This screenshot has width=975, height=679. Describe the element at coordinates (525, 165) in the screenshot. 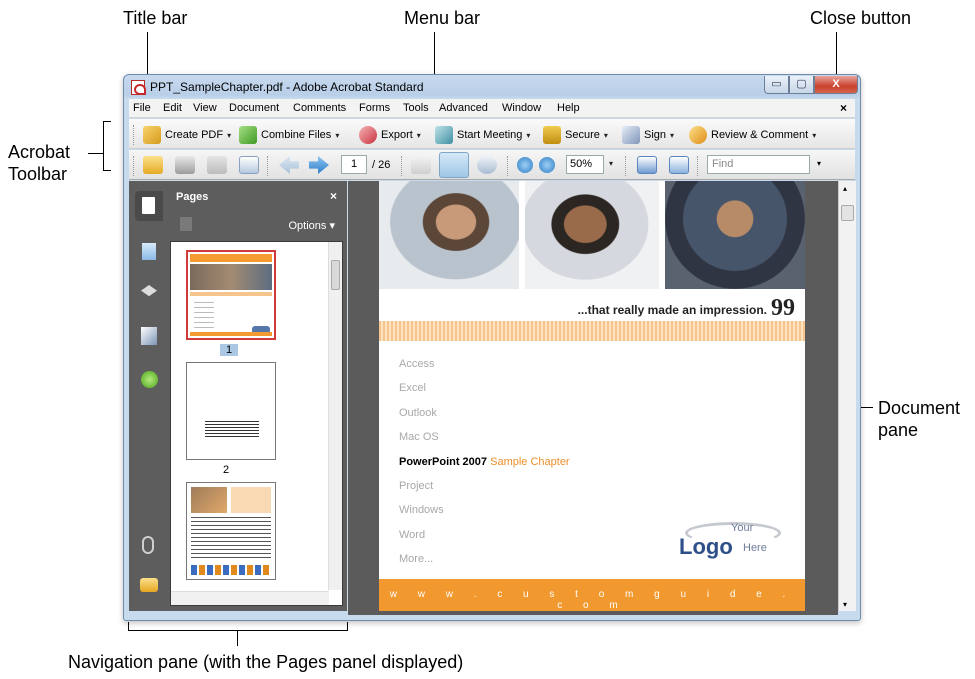

I see `zoom-out-icon` at that location.